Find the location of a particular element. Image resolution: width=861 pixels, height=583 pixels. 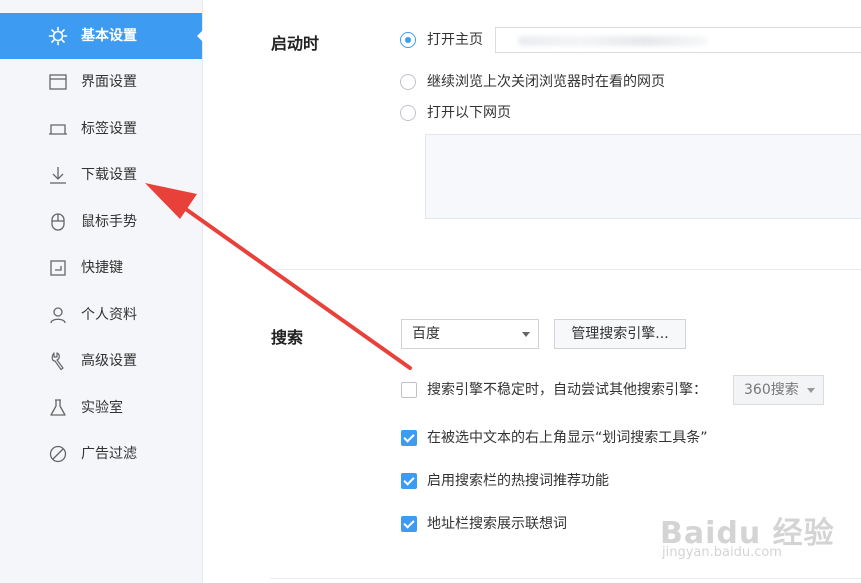

sidebar-item-label: 下载设置 is located at coordinates (109, 175).